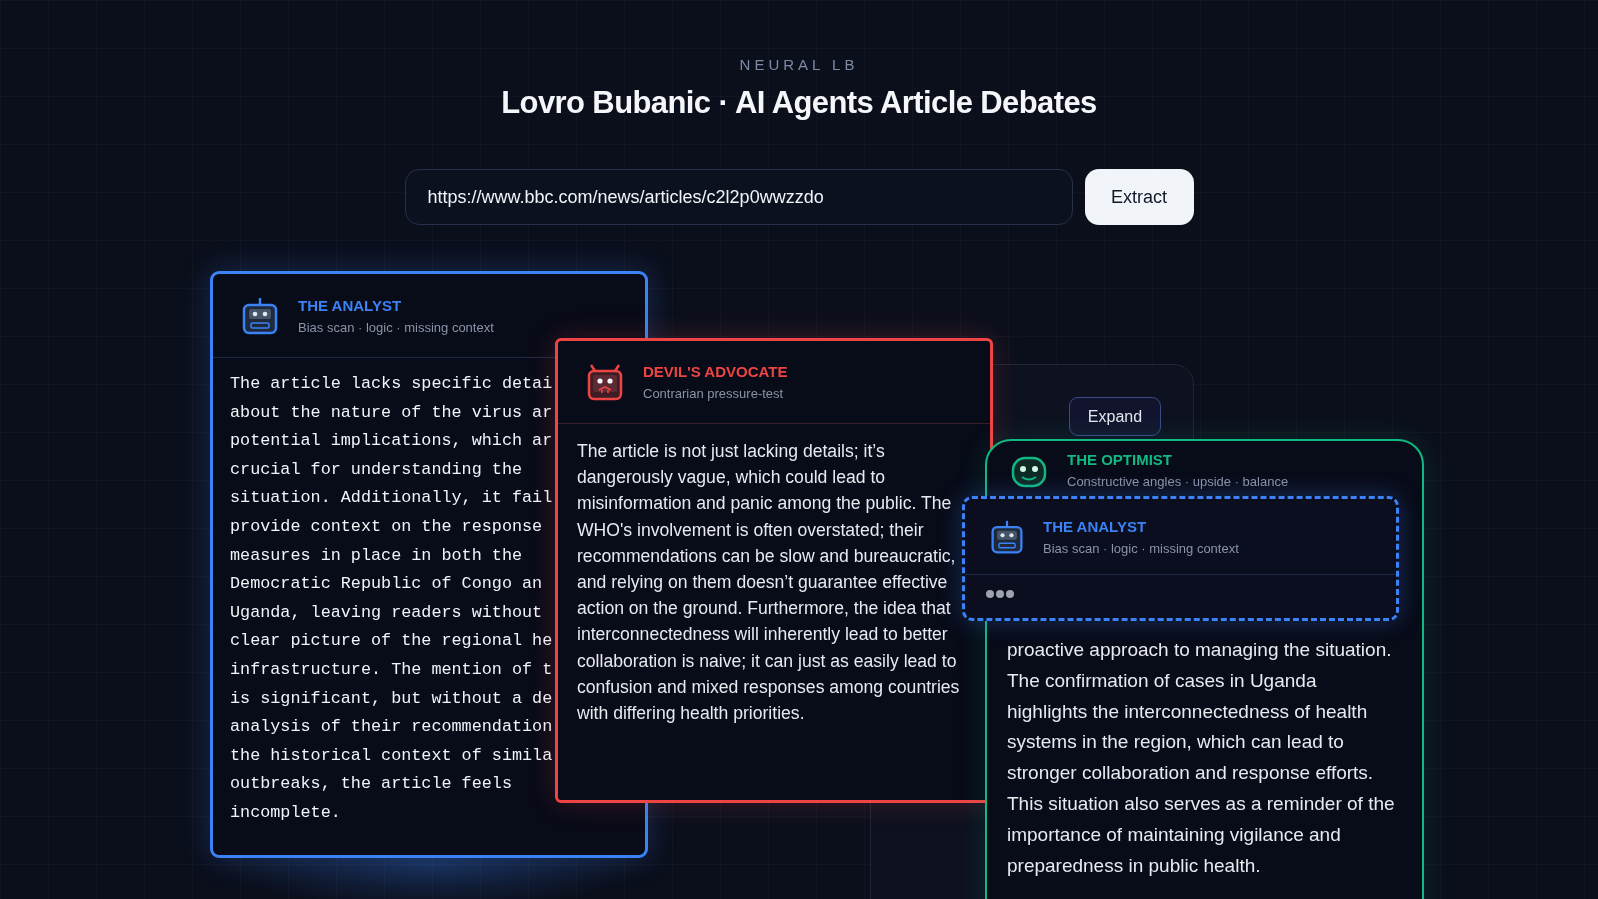  What do you see at coordinates (1178, 481) in the screenshot?
I see `agent-description: Constructive angles · upside · balance` at bounding box center [1178, 481].